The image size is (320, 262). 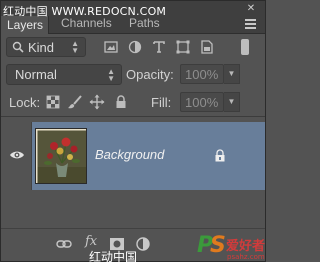 I want to click on fx-layer-style-icon: fx, so click(x=91, y=241).